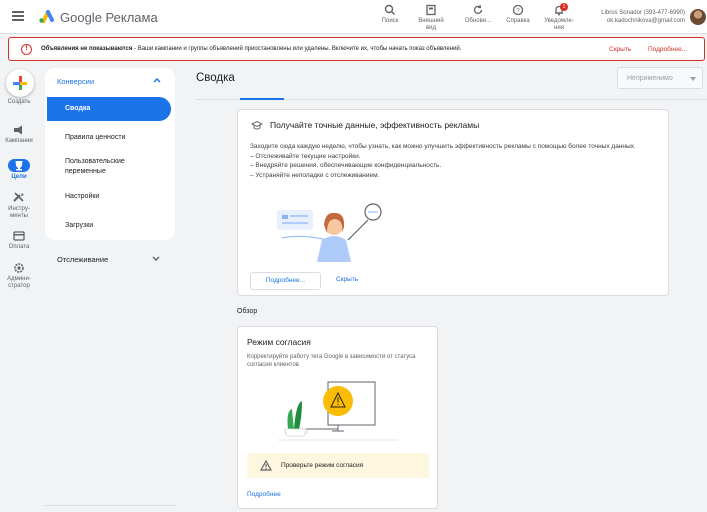  I want to click on chevron-up-icon, so click(157, 80).